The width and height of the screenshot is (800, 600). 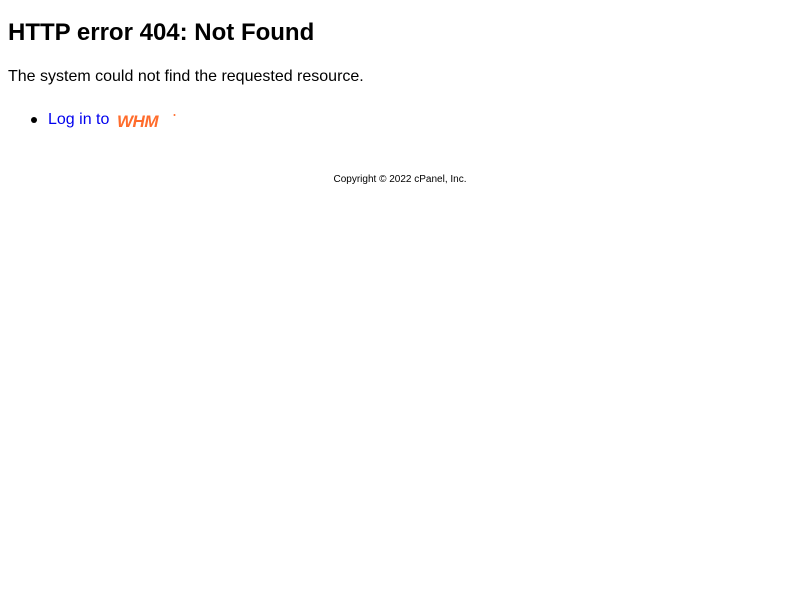 What do you see at coordinates (400, 179) in the screenshot?
I see `copyright-footer: Copyright © 2022 cPanel, Inc.` at bounding box center [400, 179].